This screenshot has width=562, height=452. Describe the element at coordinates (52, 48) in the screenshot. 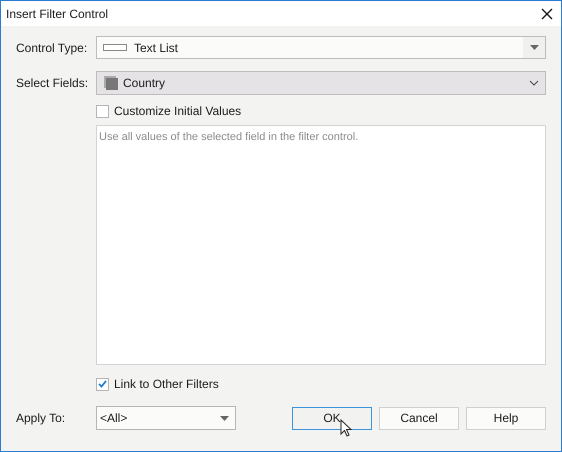

I see `field-label: Control Type:` at that location.